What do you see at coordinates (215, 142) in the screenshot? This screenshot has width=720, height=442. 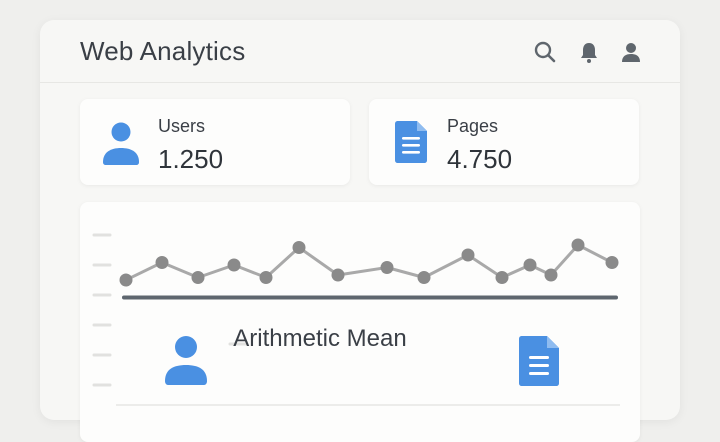 I see `users-stat-card: Users 1.250` at bounding box center [215, 142].